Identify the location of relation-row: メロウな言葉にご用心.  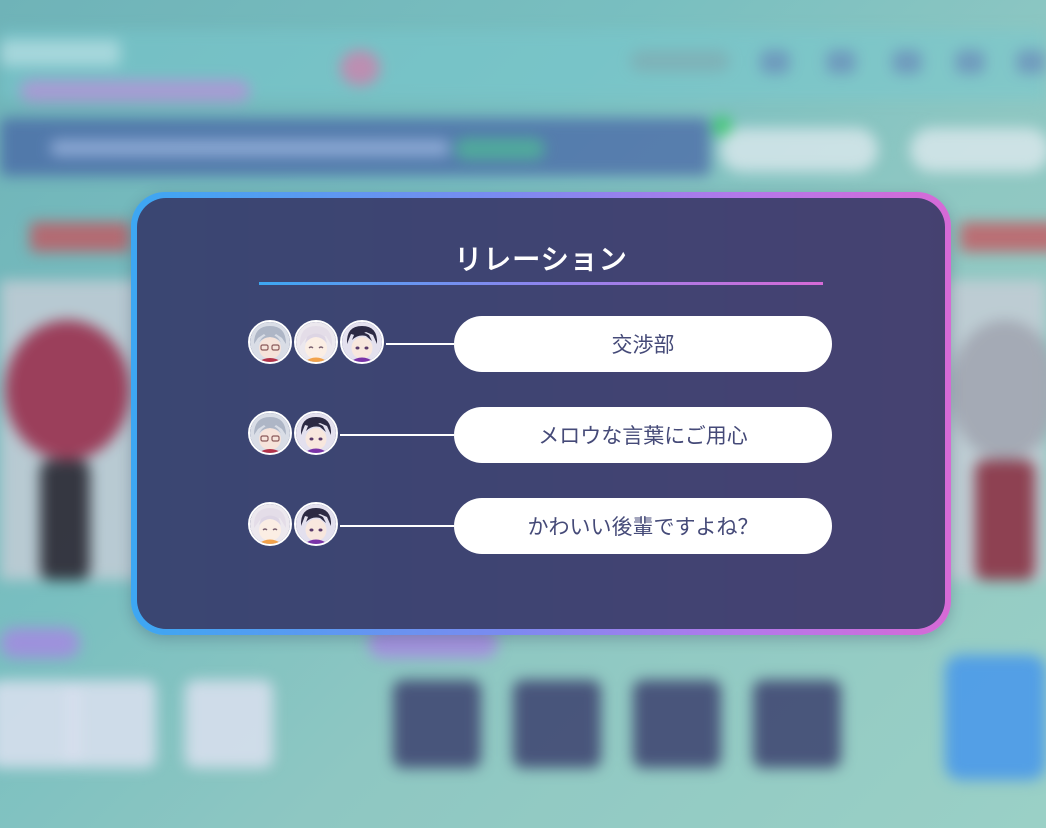
(541, 435).